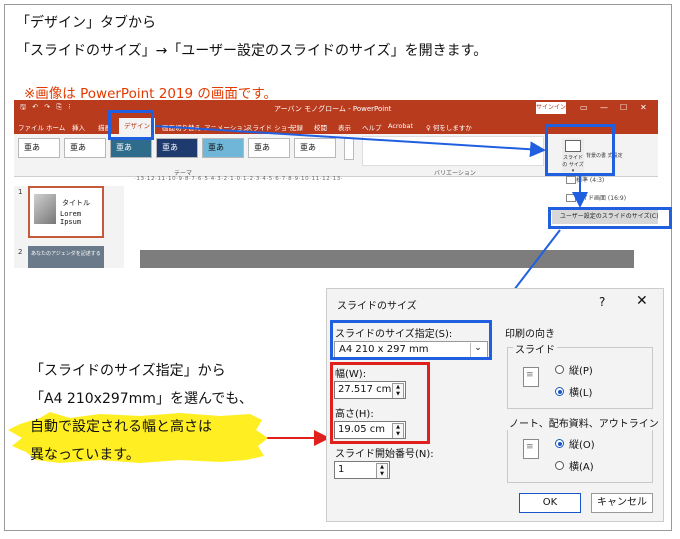  Describe the element at coordinates (559, 465) in the screenshot. I see `notes-landscape-radio` at that location.